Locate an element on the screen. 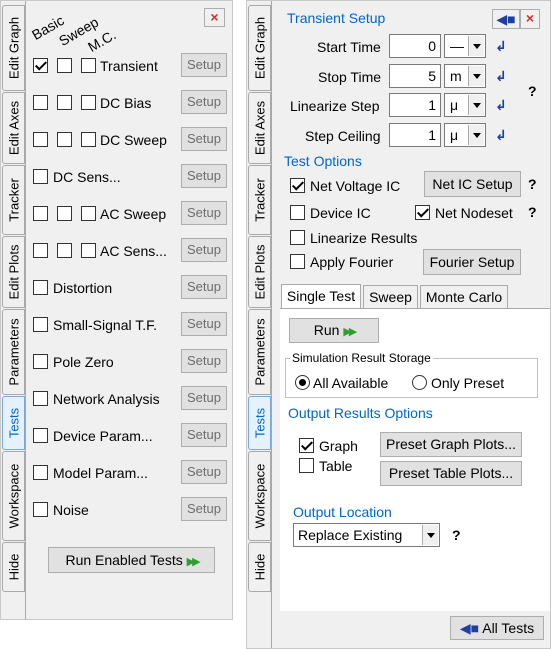 The image size is (551, 649). test-name-label: Transient is located at coordinates (129, 66).